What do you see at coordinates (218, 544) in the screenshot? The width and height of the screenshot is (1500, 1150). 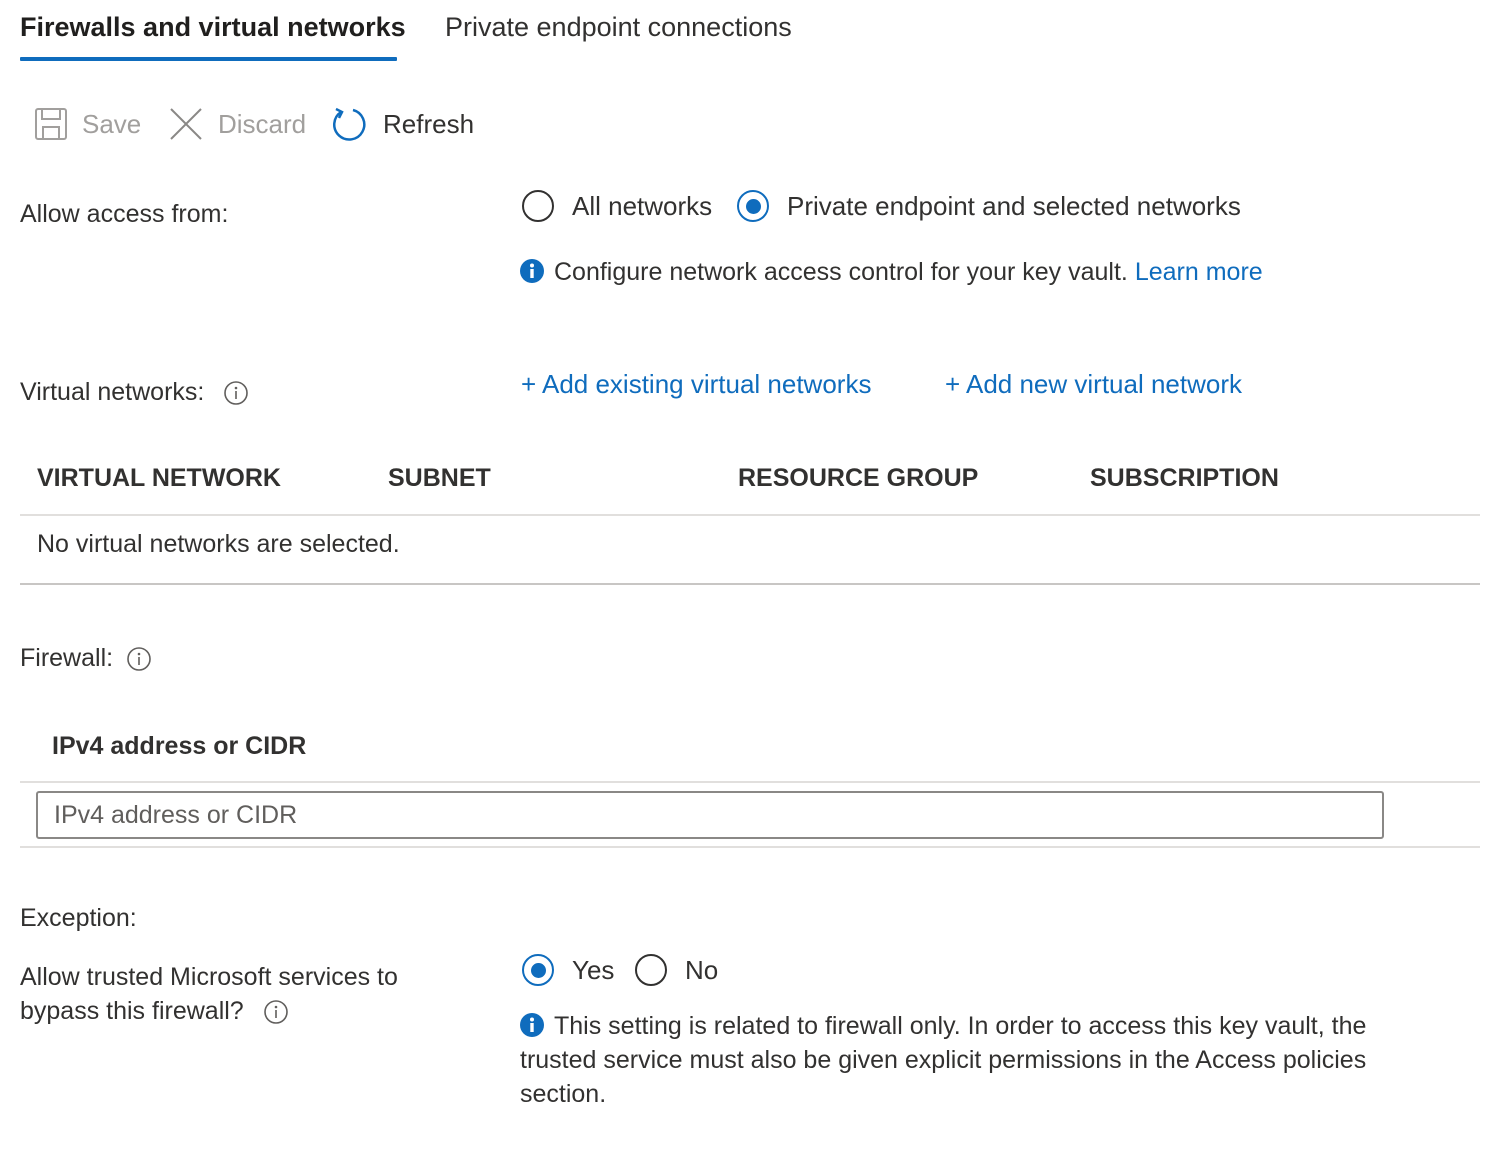 I see `empty-virtual-networks-message: No virtual networks are selected.` at bounding box center [218, 544].